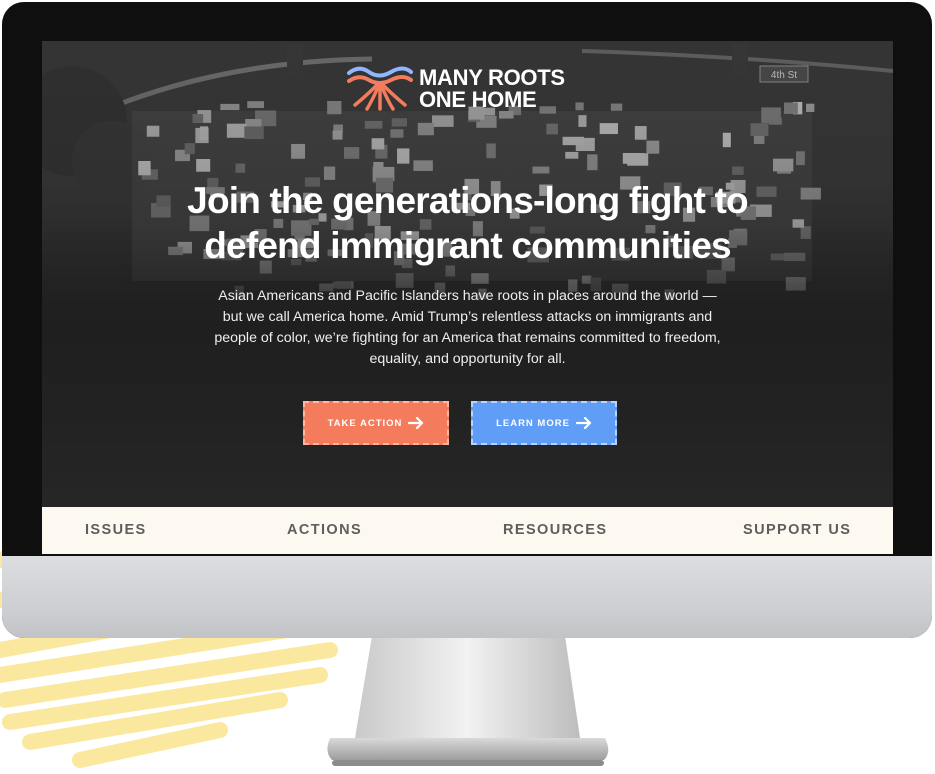  I want to click on take-action-label: TAKE ACTION, so click(365, 423).